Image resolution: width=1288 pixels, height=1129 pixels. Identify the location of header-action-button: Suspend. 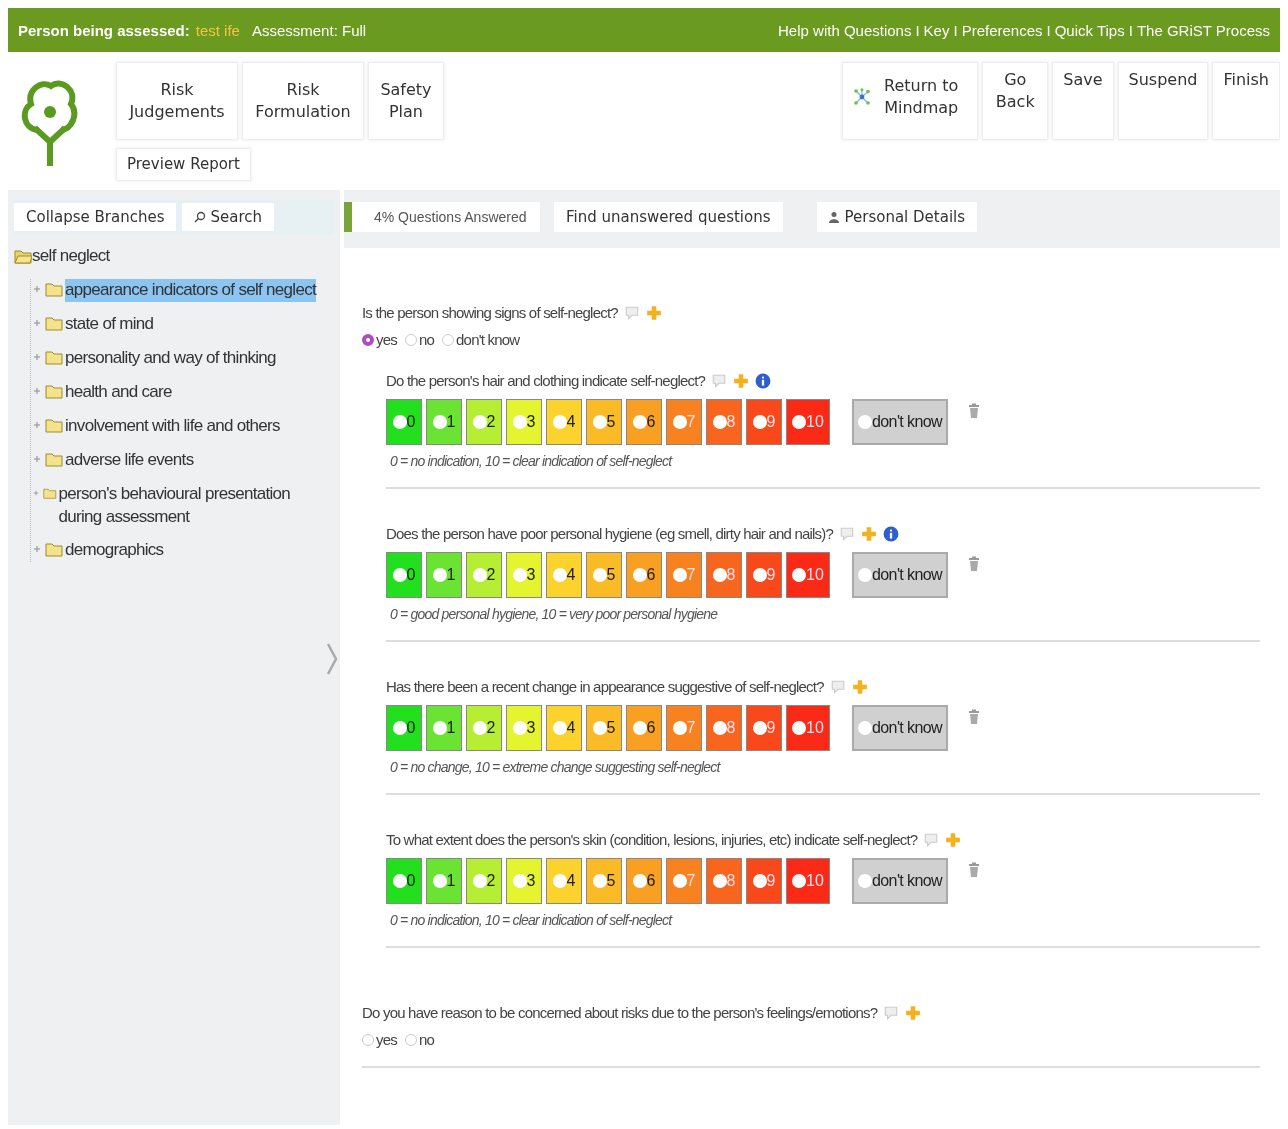
(1163, 101).